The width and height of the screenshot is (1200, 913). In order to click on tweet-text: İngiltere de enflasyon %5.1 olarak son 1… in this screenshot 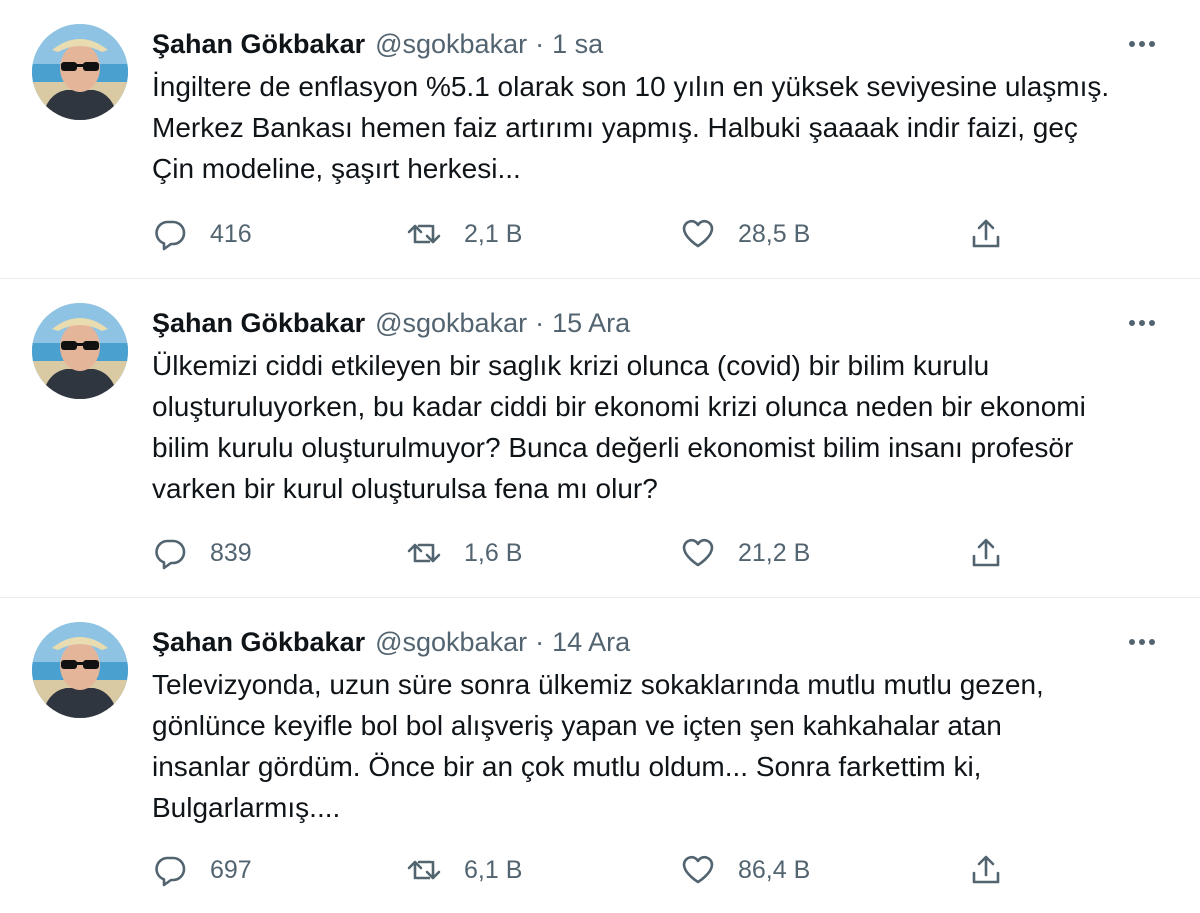, I will do `click(656, 127)`.